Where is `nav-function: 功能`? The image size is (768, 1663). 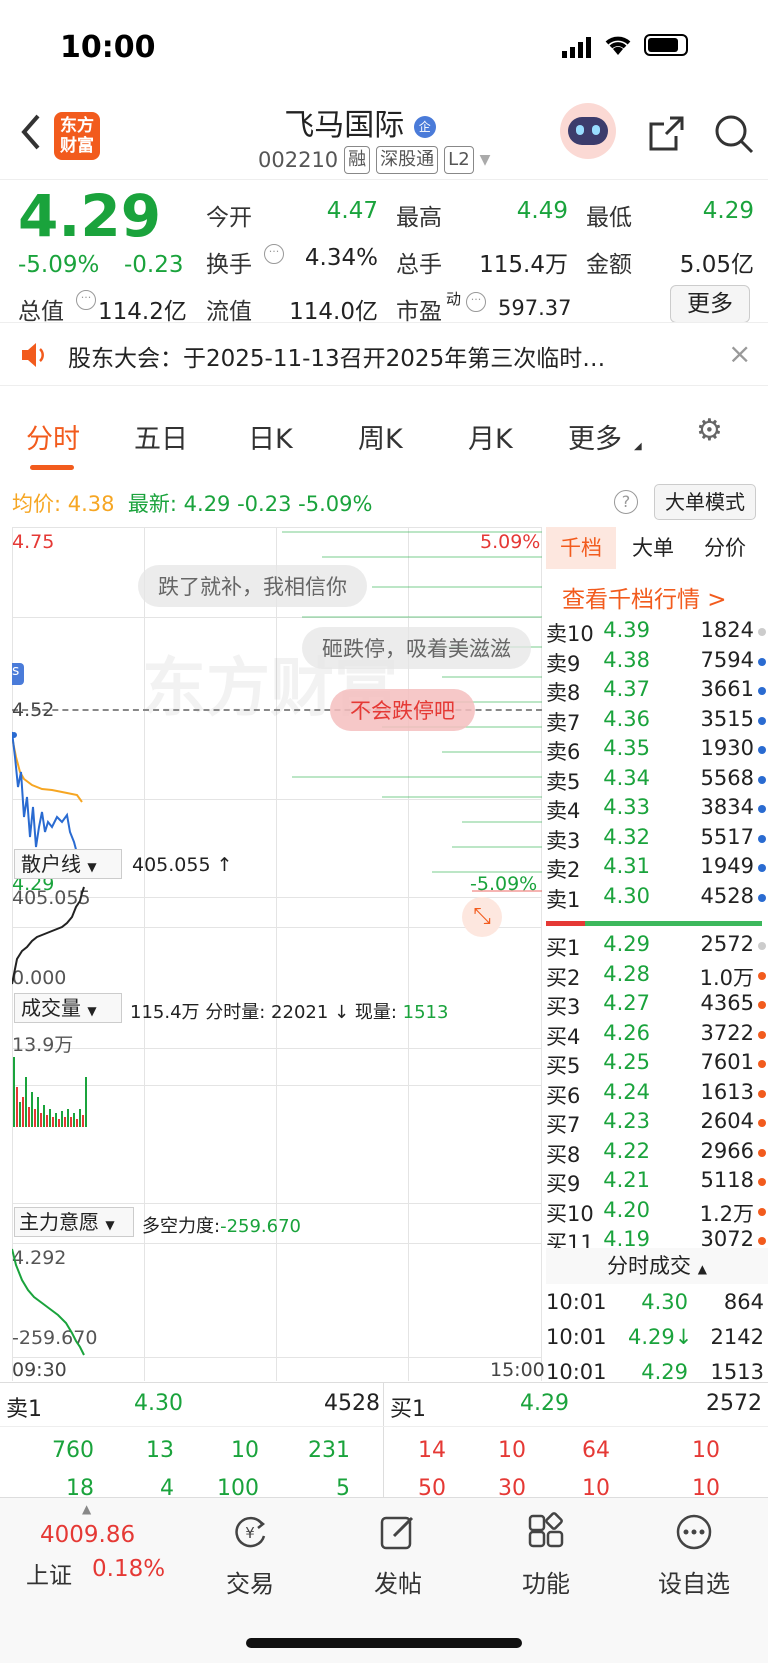
nav-function: 功能 is located at coordinates (546, 1555).